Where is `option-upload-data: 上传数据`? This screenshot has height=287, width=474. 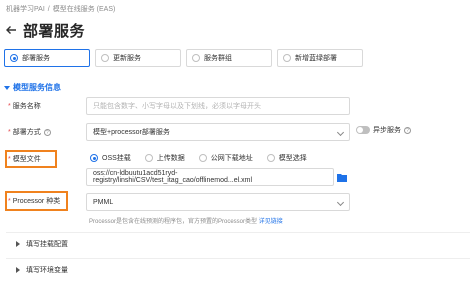 option-upload-data: 上传数据 is located at coordinates (164, 158).